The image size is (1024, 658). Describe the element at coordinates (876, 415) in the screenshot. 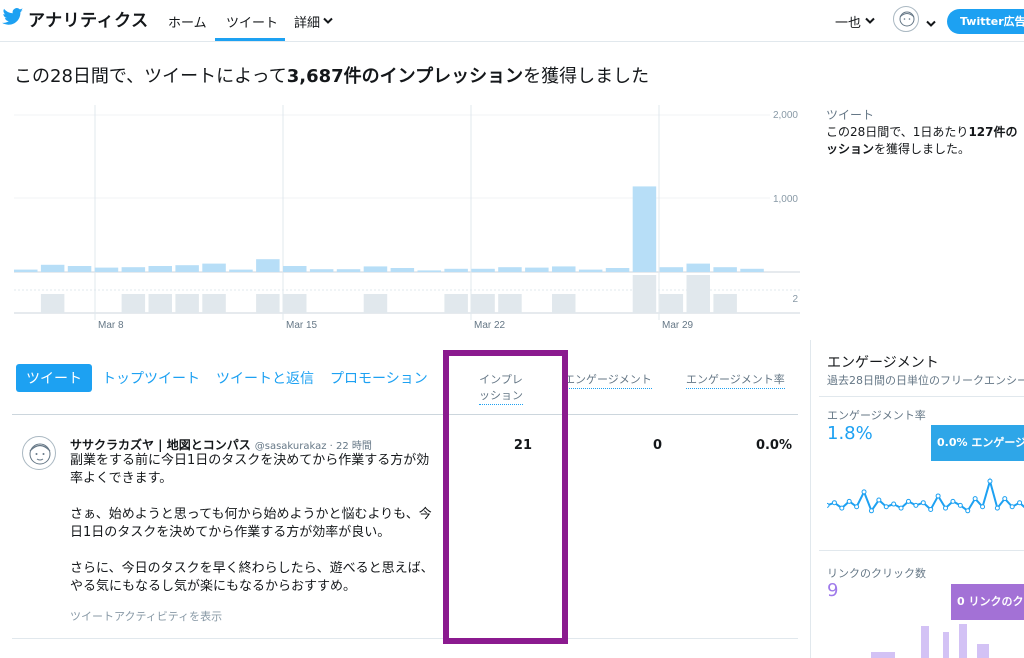

I see `engagement-rate-label: エンゲージメント率` at that location.